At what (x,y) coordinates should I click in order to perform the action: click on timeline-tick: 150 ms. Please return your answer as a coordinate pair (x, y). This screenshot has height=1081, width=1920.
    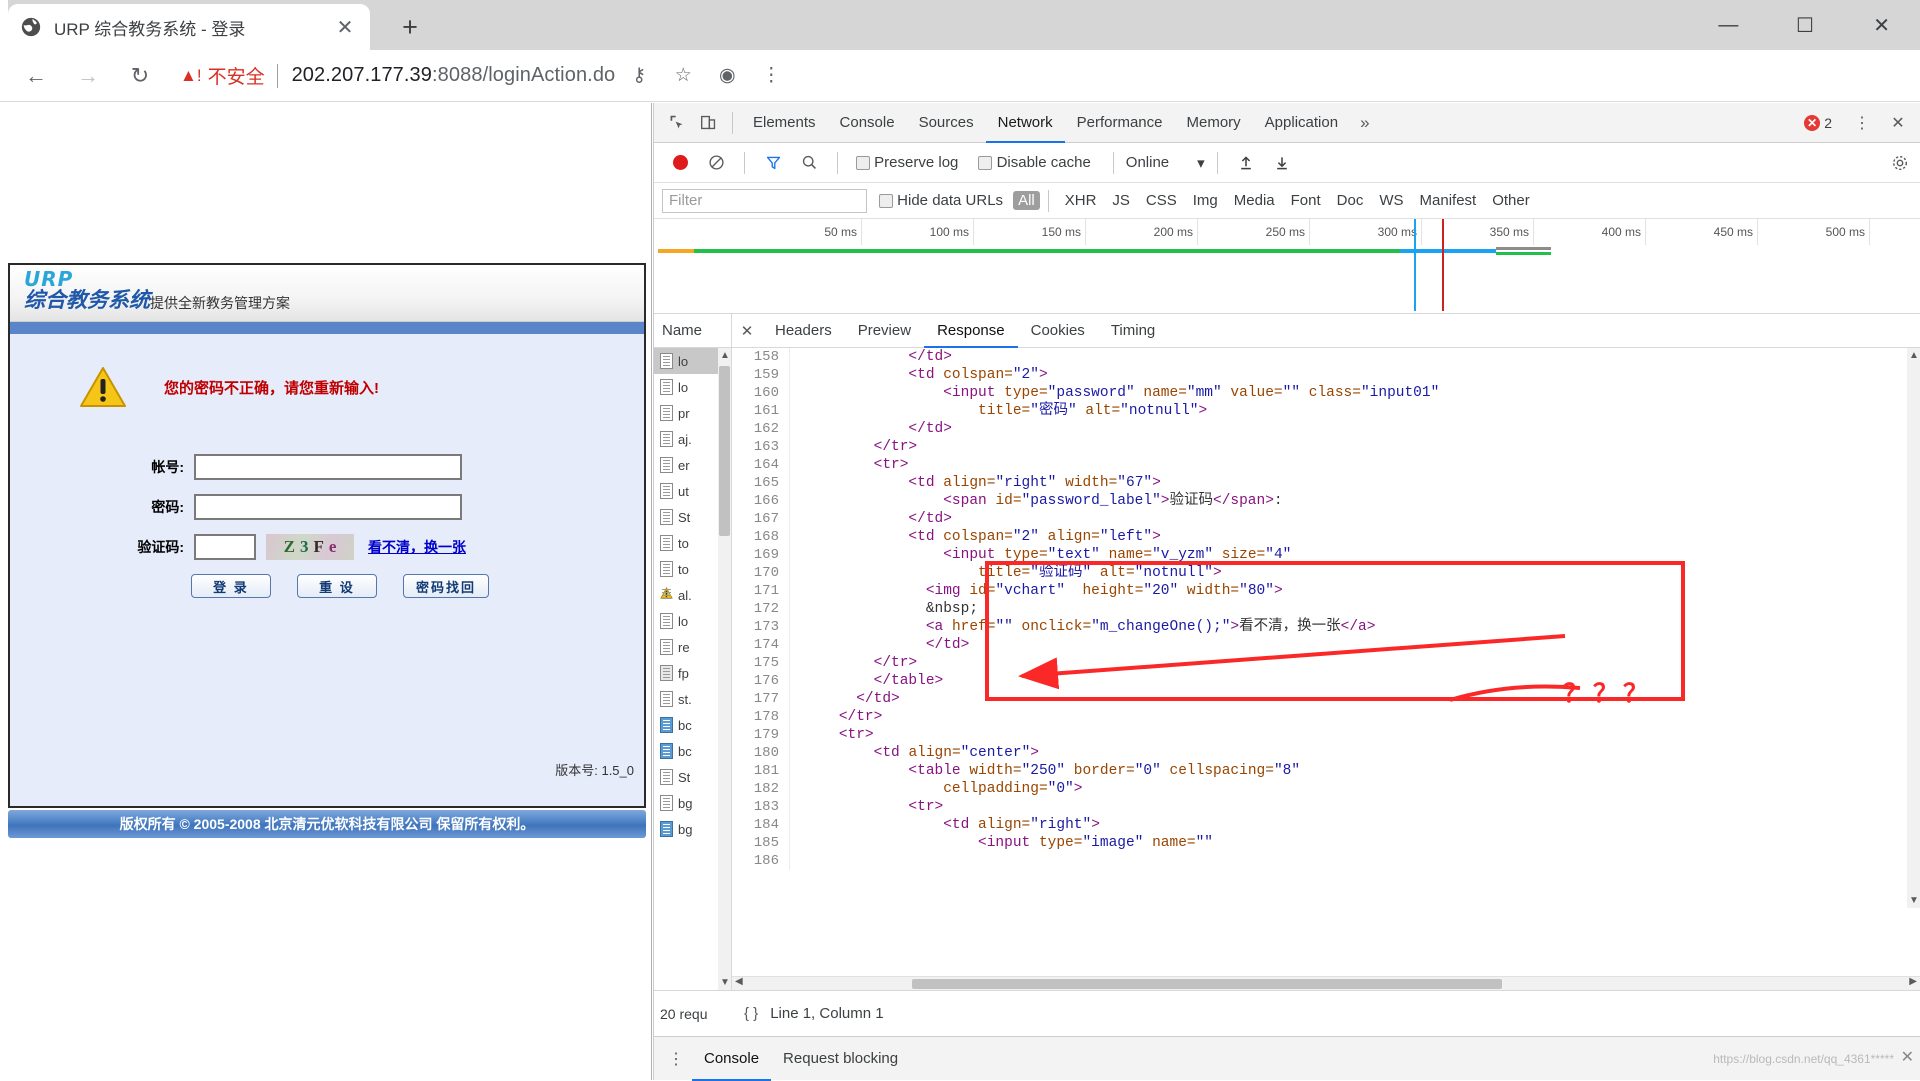
    Looking at the image, I should click on (1030, 232).